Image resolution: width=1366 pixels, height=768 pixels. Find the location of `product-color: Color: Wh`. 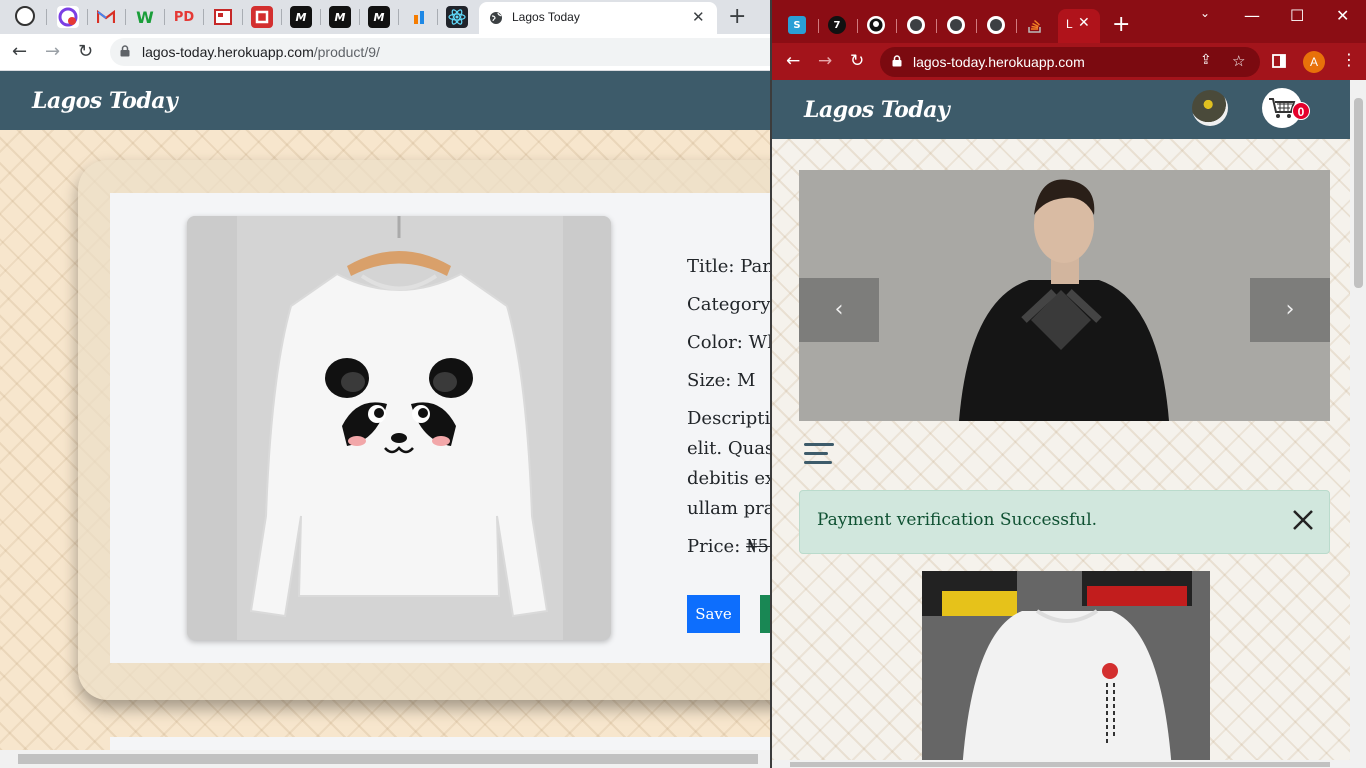

product-color: Color: Wh is located at coordinates (729, 342).